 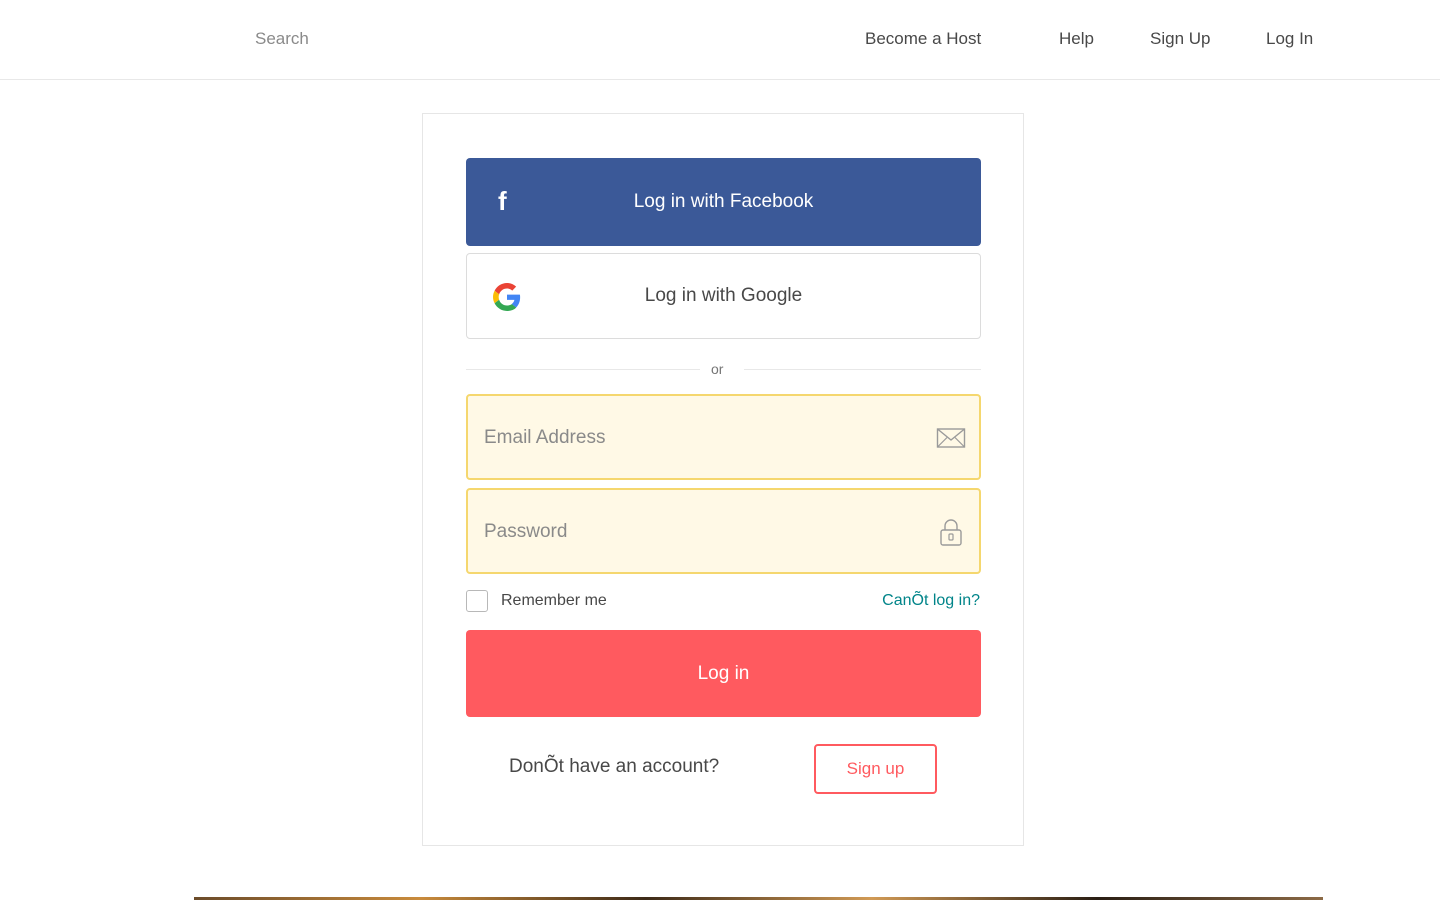 I want to click on facebook-icon: f, so click(x=502, y=201).